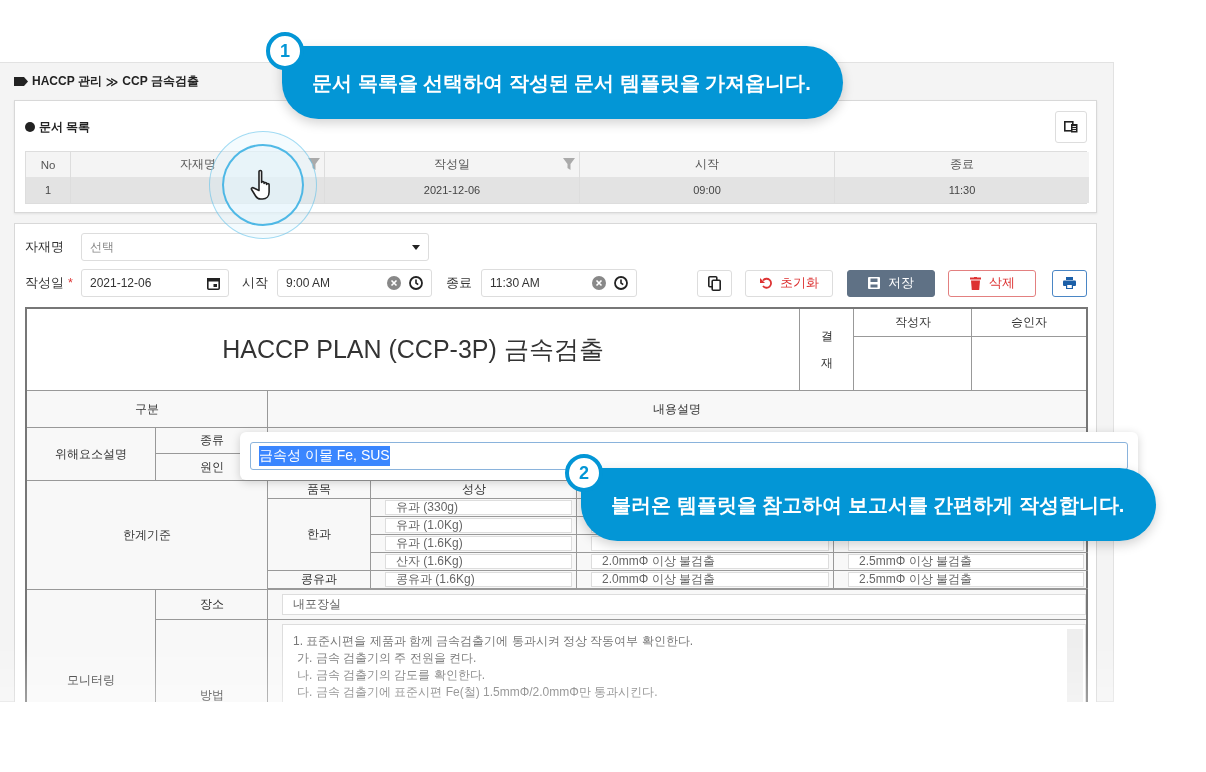  I want to click on tag-icon, so click(21, 81).